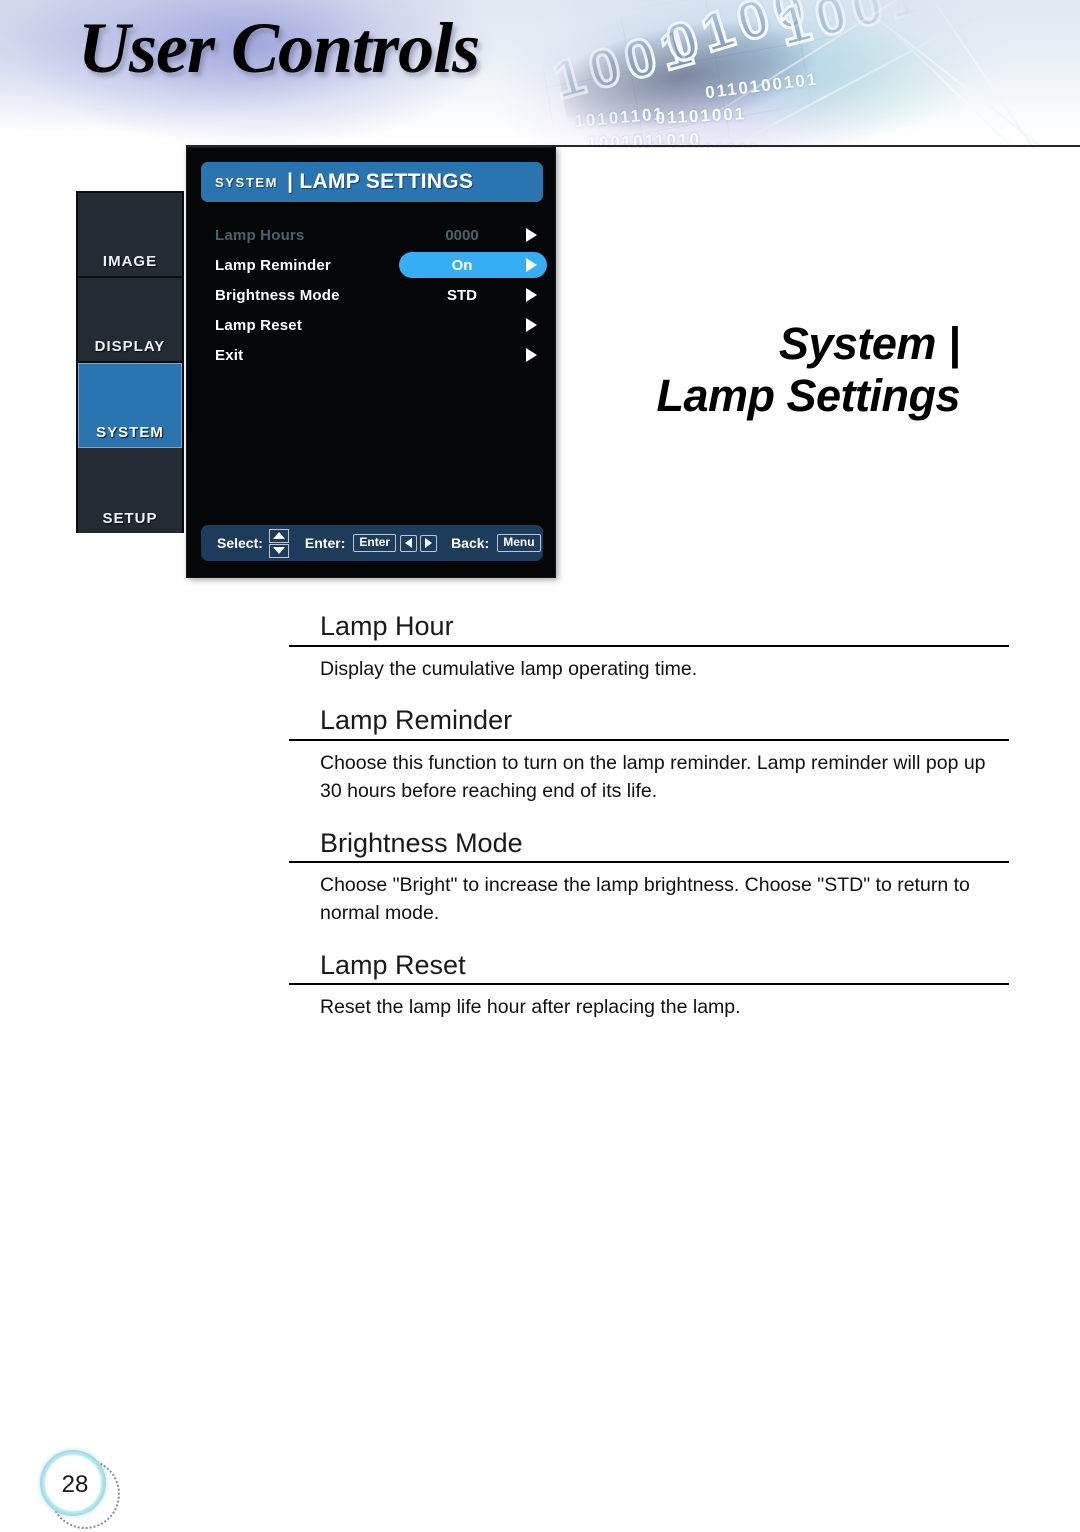 The image size is (1080, 1532). I want to click on sidebar-item-label: SYSTEM, so click(130, 432).